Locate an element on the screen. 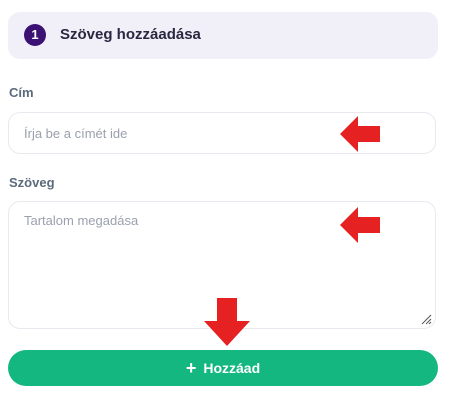  textarea-placeholder: Tartalom megadása is located at coordinates (81, 220).